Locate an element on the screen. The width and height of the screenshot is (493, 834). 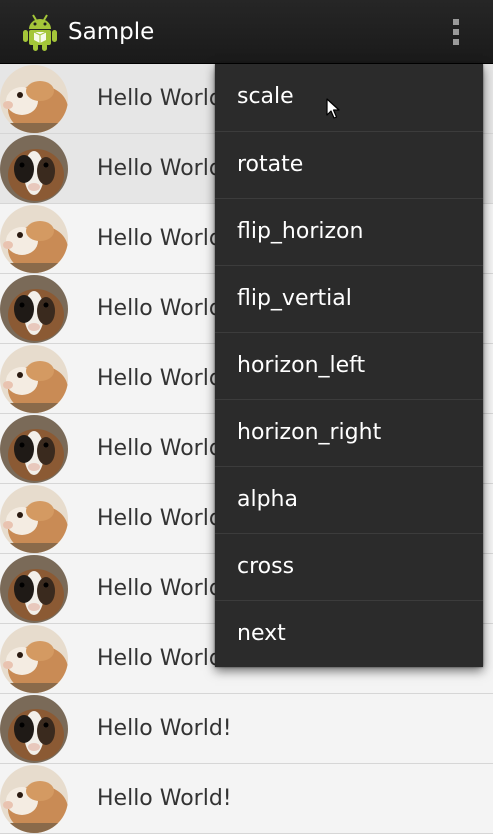
app-title: Sample is located at coordinates (111, 32).